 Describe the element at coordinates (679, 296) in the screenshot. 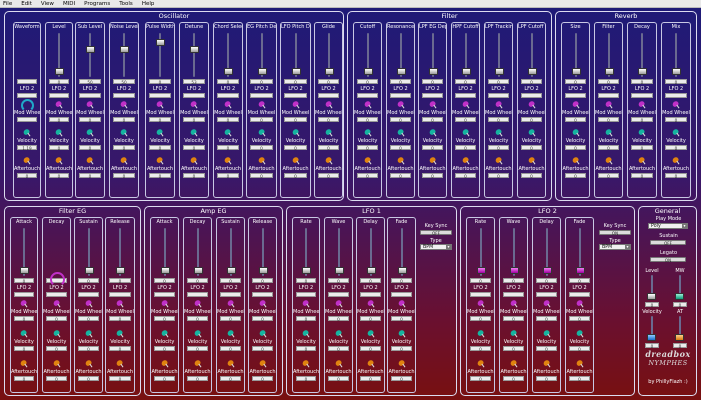

I see `mw-slider-handle` at that location.